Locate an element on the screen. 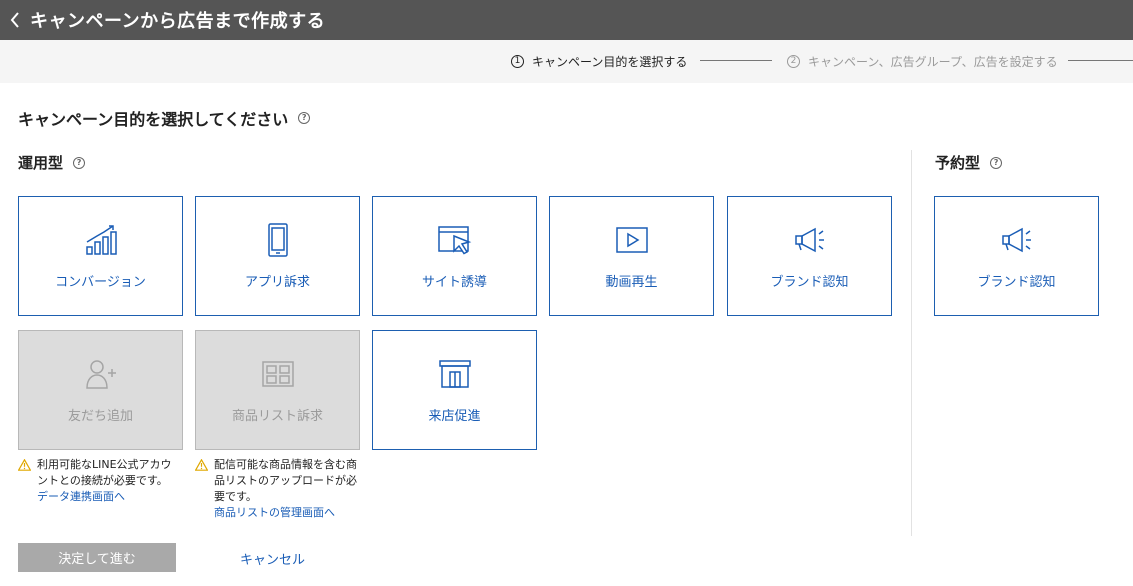 This screenshot has width=1133, height=586. step-indicator: 1 キャンペーン目的を選択する 2 キャンペーン、広告グループ、広告を設定する is located at coordinates (566, 61).